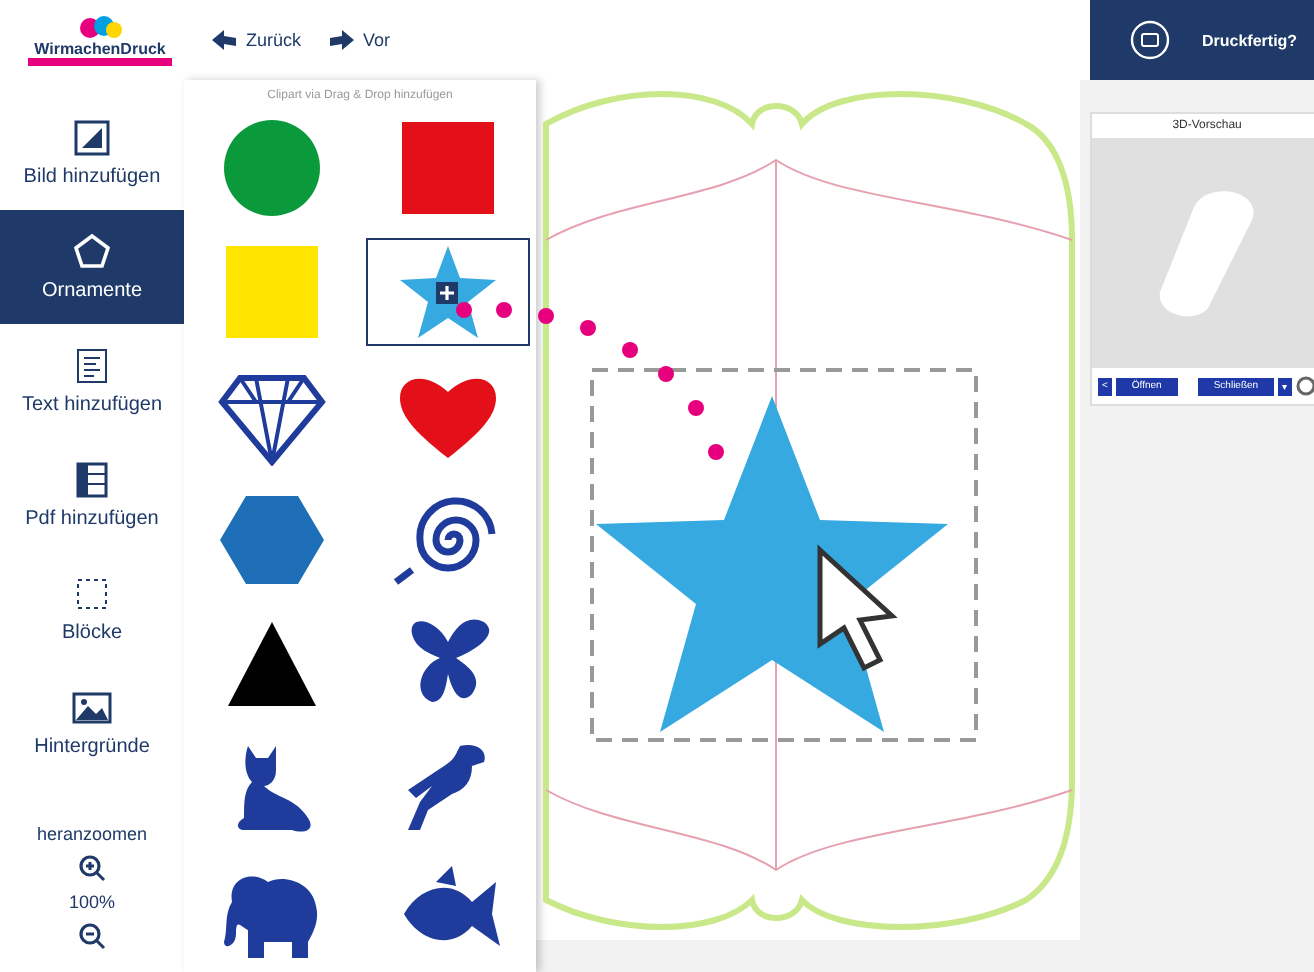 The image size is (1314, 972). Describe the element at coordinates (92, 480) in the screenshot. I see `pdf-icon` at that location.